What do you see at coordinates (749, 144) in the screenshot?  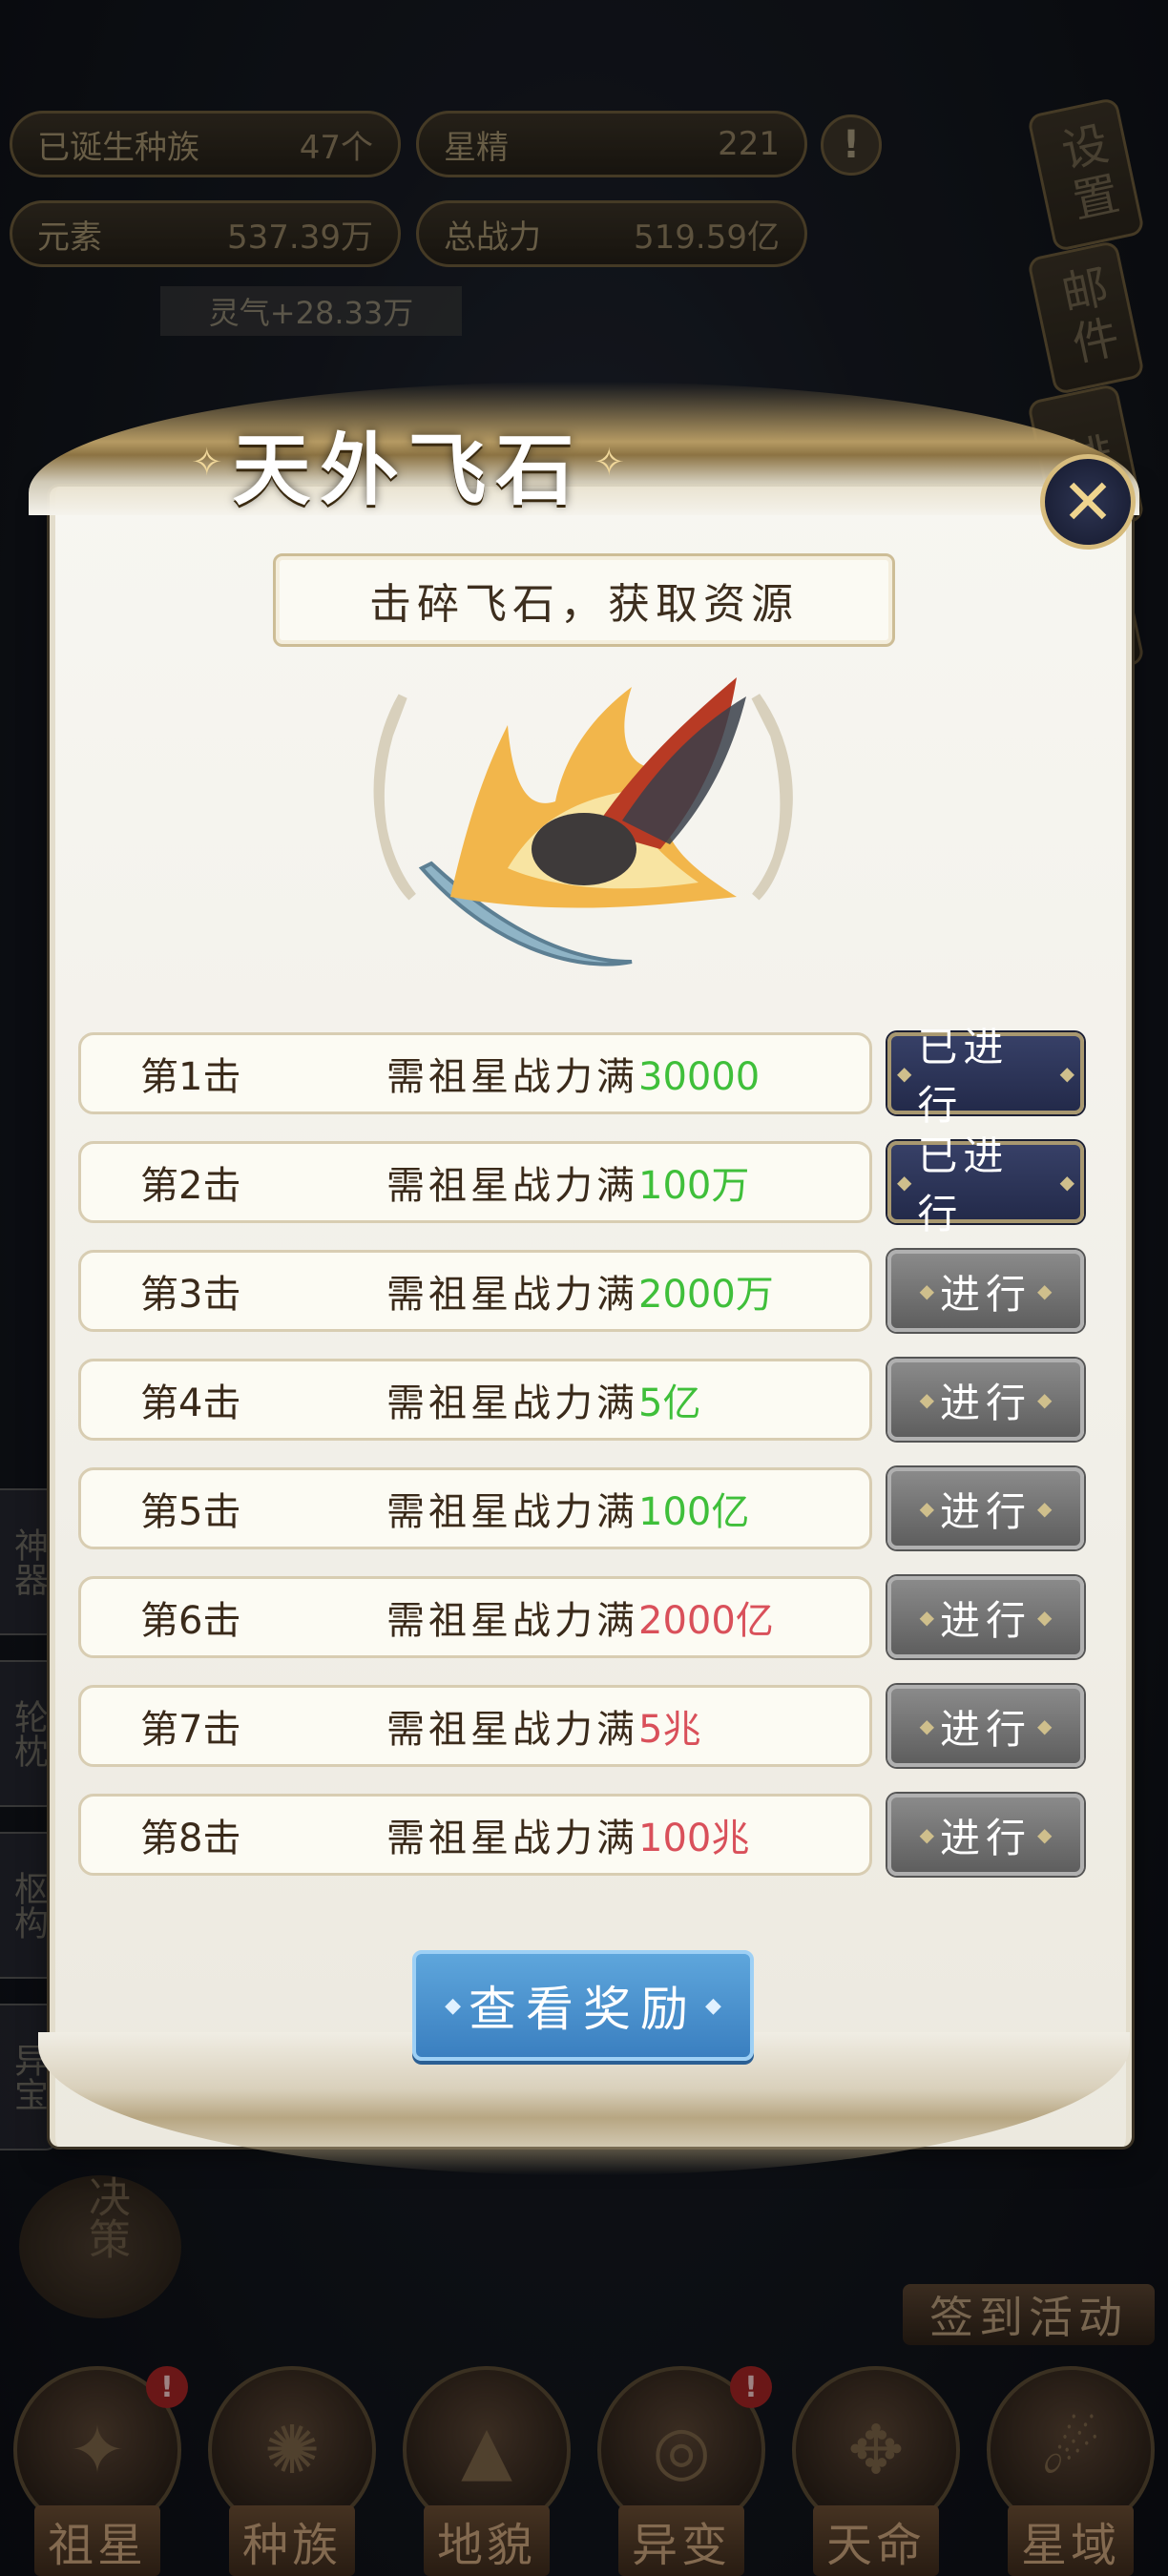 I see `star-essence-value: 221` at bounding box center [749, 144].